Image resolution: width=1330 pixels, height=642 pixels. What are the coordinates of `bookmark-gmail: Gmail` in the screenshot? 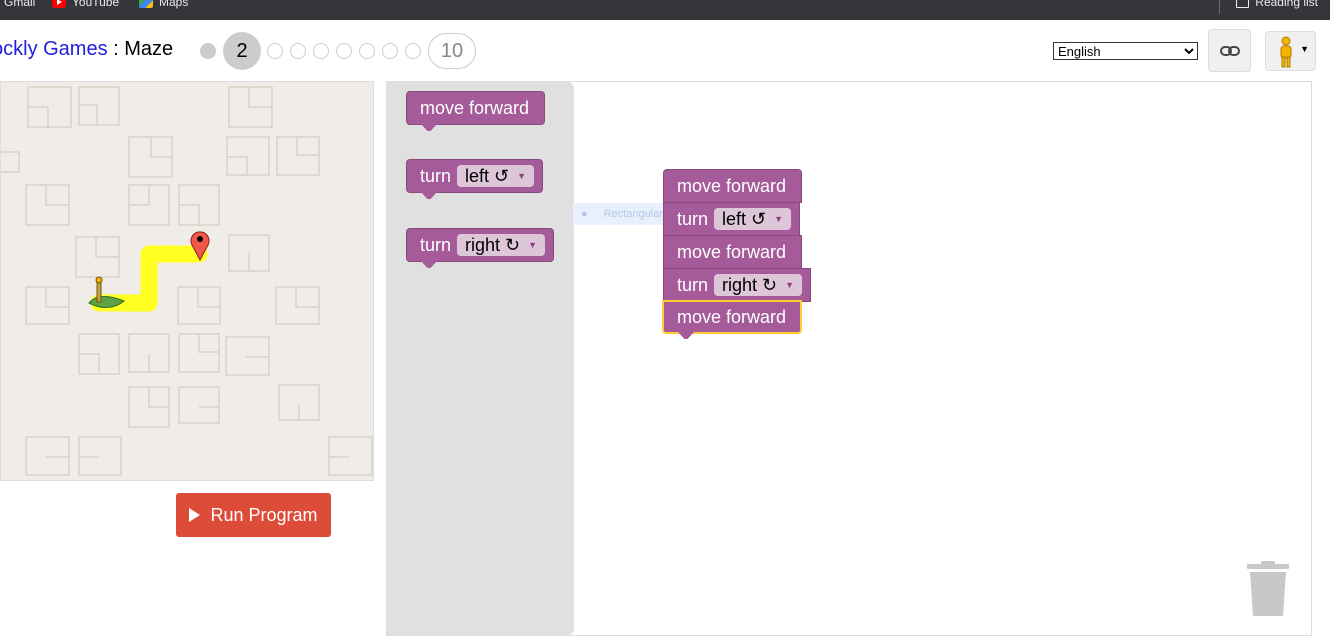 It's located at (19, 4).